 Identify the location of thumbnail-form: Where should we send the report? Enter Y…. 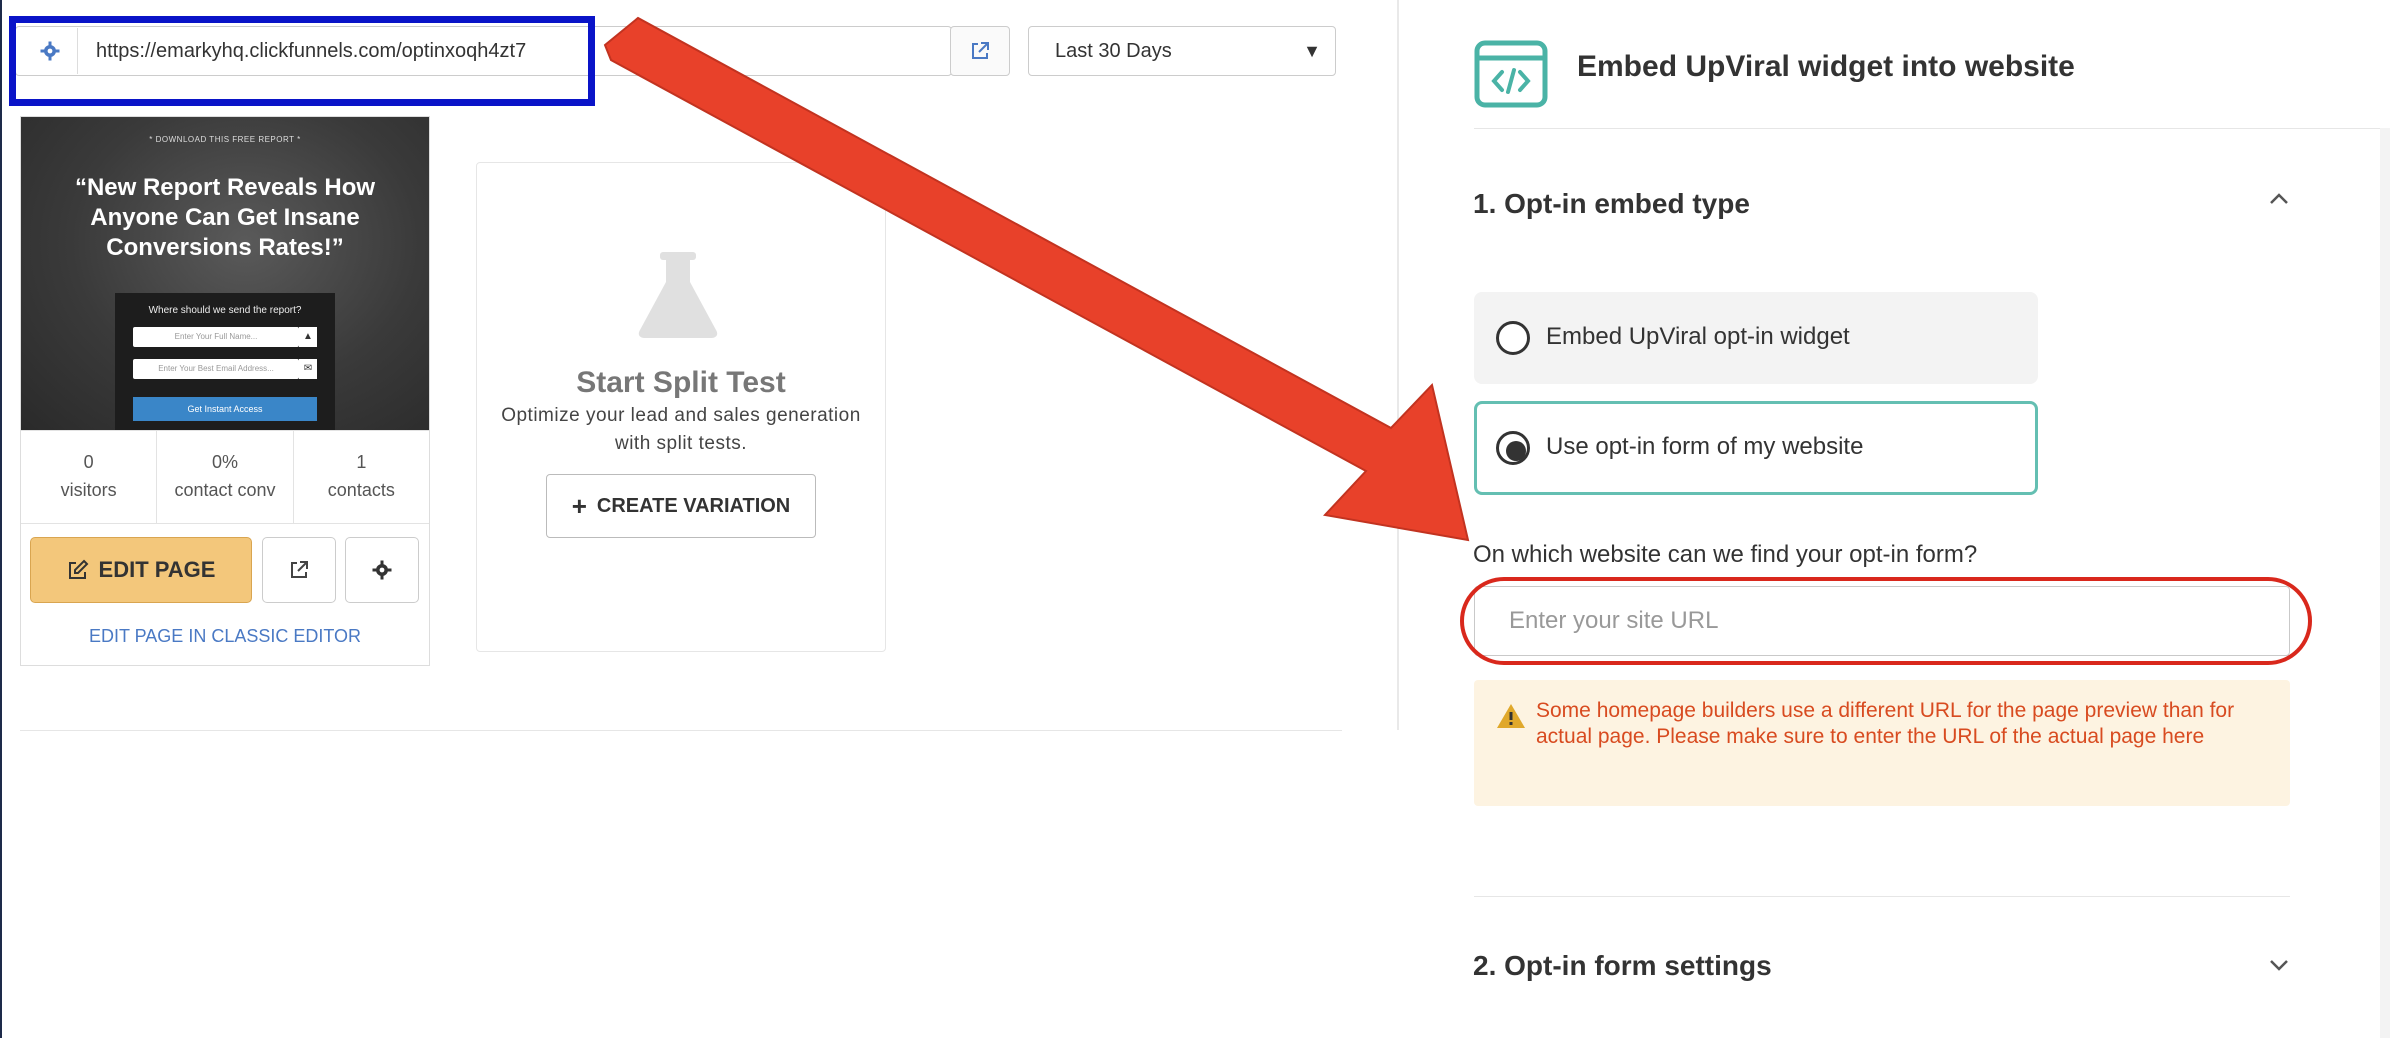
(225, 361).